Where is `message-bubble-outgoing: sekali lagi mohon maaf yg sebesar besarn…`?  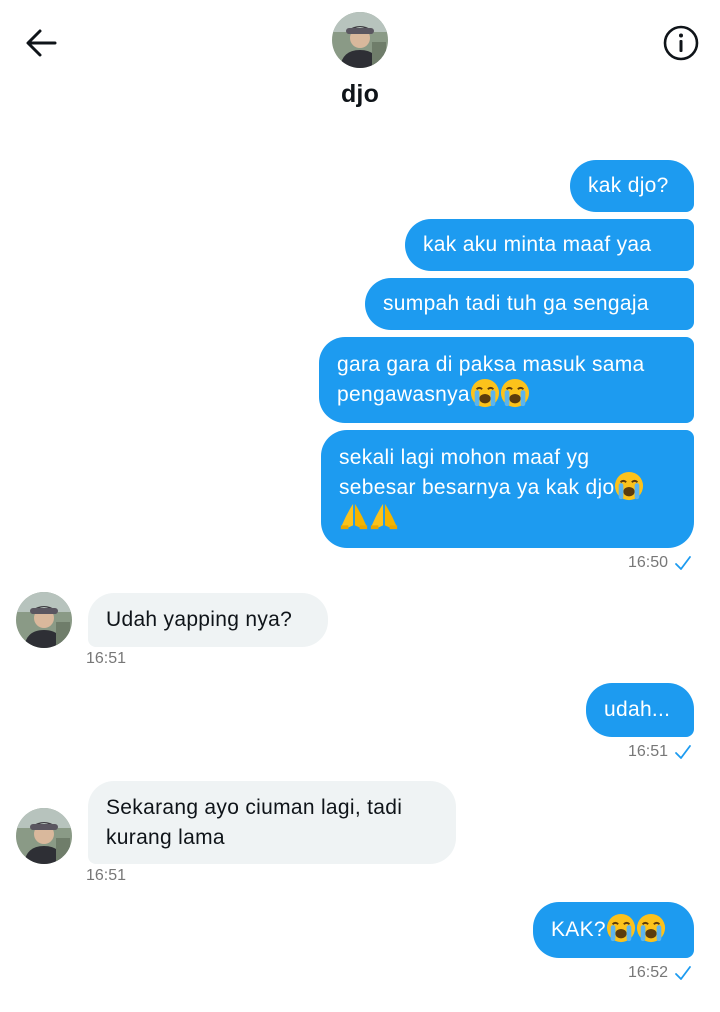
message-bubble-outgoing: sekali lagi mohon maaf yg sebesar besarn… is located at coordinates (507, 489).